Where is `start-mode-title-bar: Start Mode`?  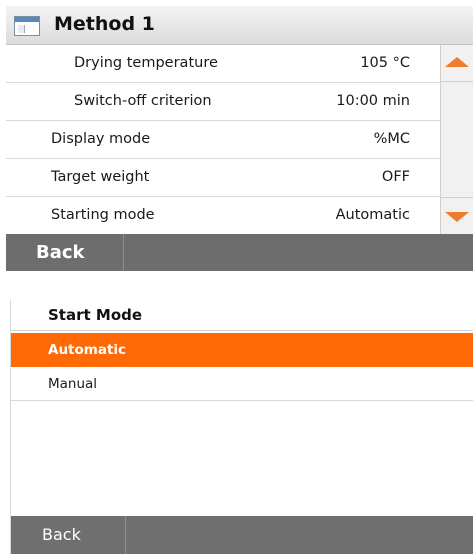
start-mode-title-bar: Start Mode is located at coordinates (242, 315).